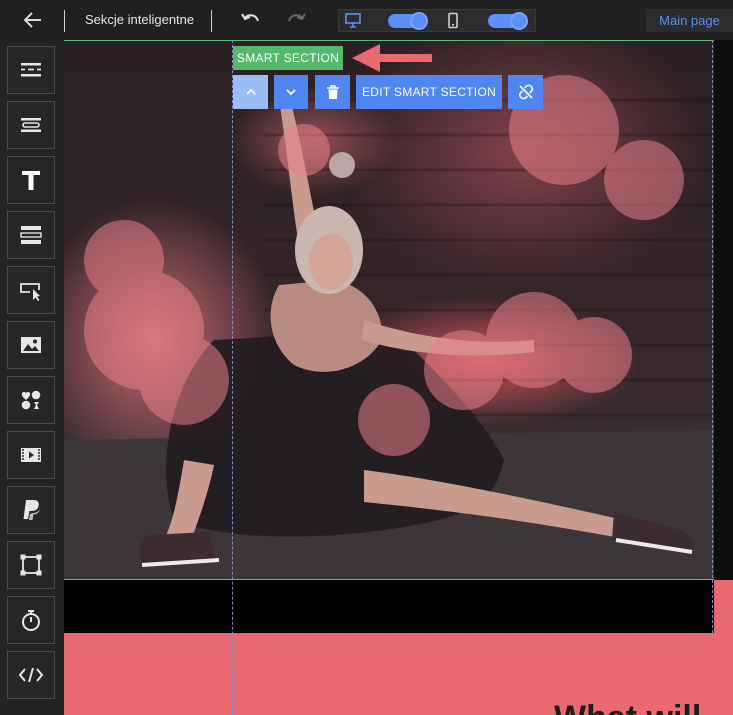 The width and height of the screenshot is (733, 715). I want to click on image-icon, so click(31, 345).